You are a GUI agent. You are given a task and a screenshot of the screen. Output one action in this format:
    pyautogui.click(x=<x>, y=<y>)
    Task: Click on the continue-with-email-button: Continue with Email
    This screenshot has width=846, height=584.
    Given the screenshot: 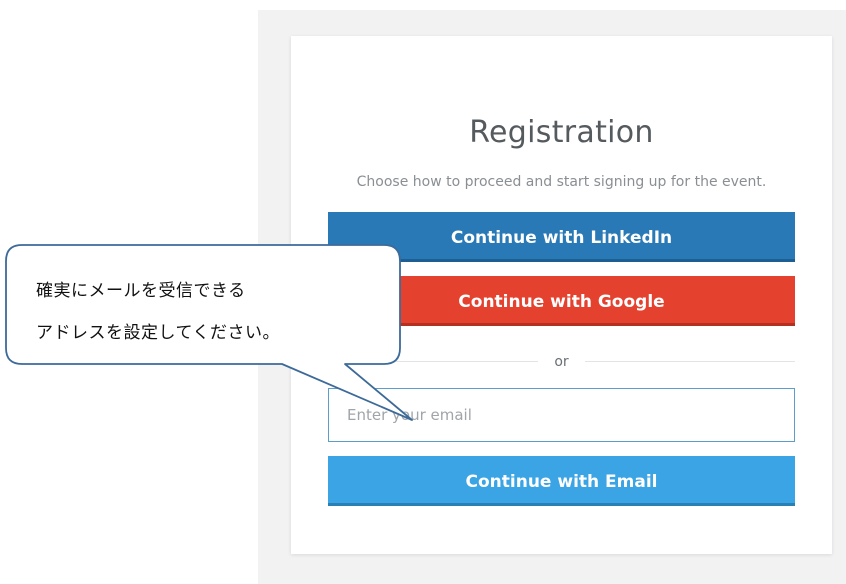 What is the action you would take?
    pyautogui.click(x=561, y=481)
    